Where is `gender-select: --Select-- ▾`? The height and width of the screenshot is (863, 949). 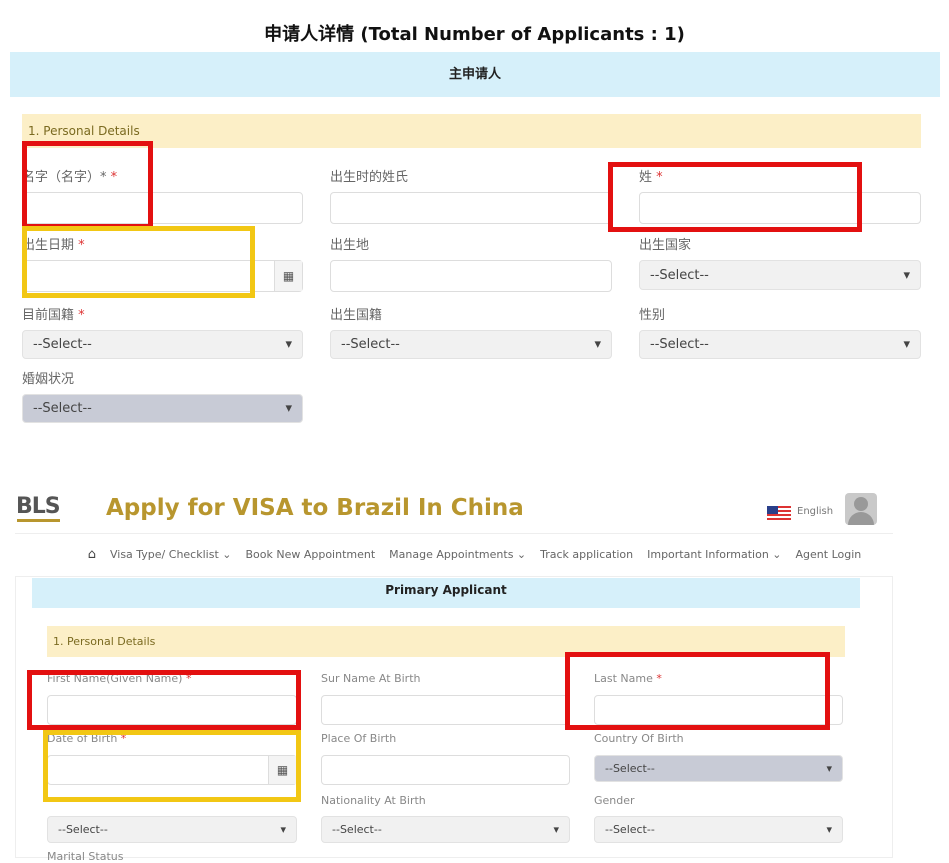
gender-select: --Select-- ▾ is located at coordinates (780, 344).